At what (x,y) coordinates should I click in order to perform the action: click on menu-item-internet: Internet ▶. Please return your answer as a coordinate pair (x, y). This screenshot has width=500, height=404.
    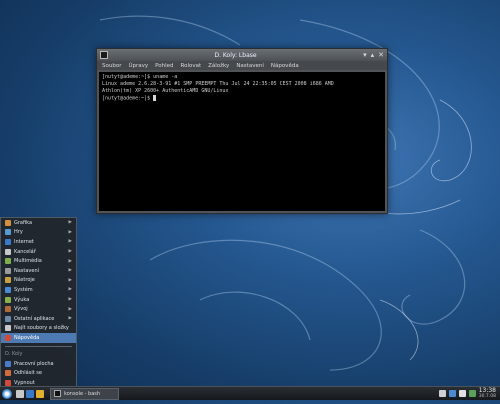
    Looking at the image, I should click on (38, 242).